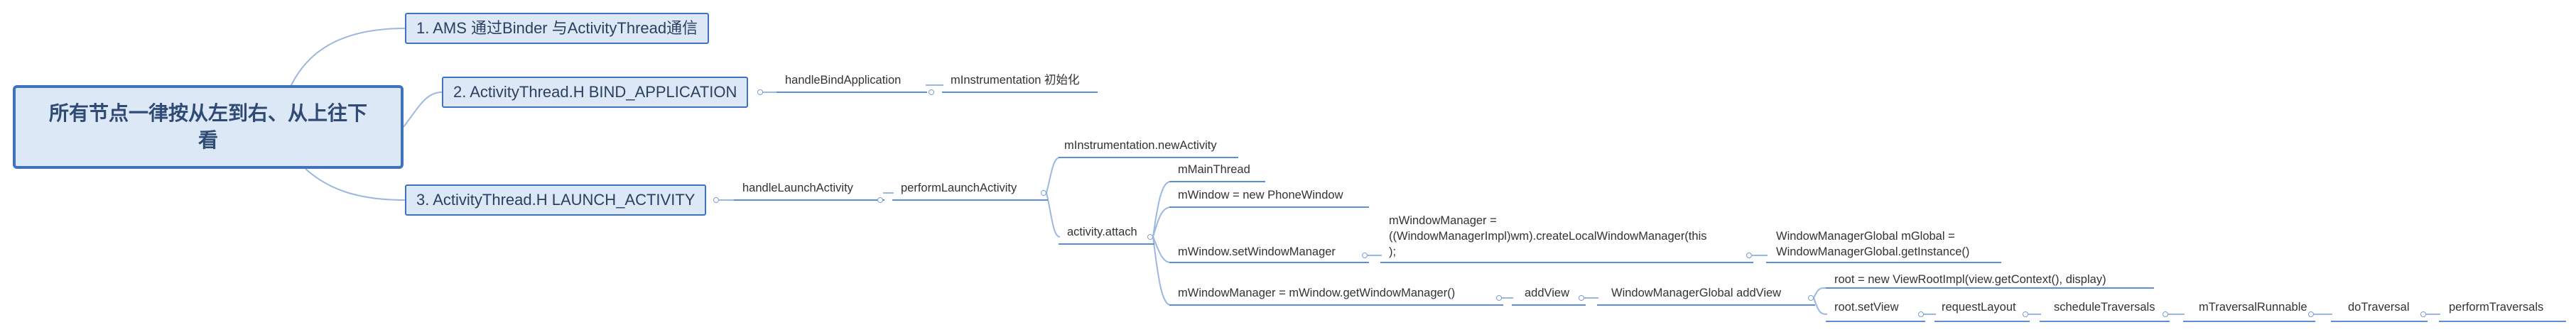  What do you see at coordinates (959, 188) in the screenshot?
I see `node-perform-launch-activity: performLaunchActivity` at bounding box center [959, 188].